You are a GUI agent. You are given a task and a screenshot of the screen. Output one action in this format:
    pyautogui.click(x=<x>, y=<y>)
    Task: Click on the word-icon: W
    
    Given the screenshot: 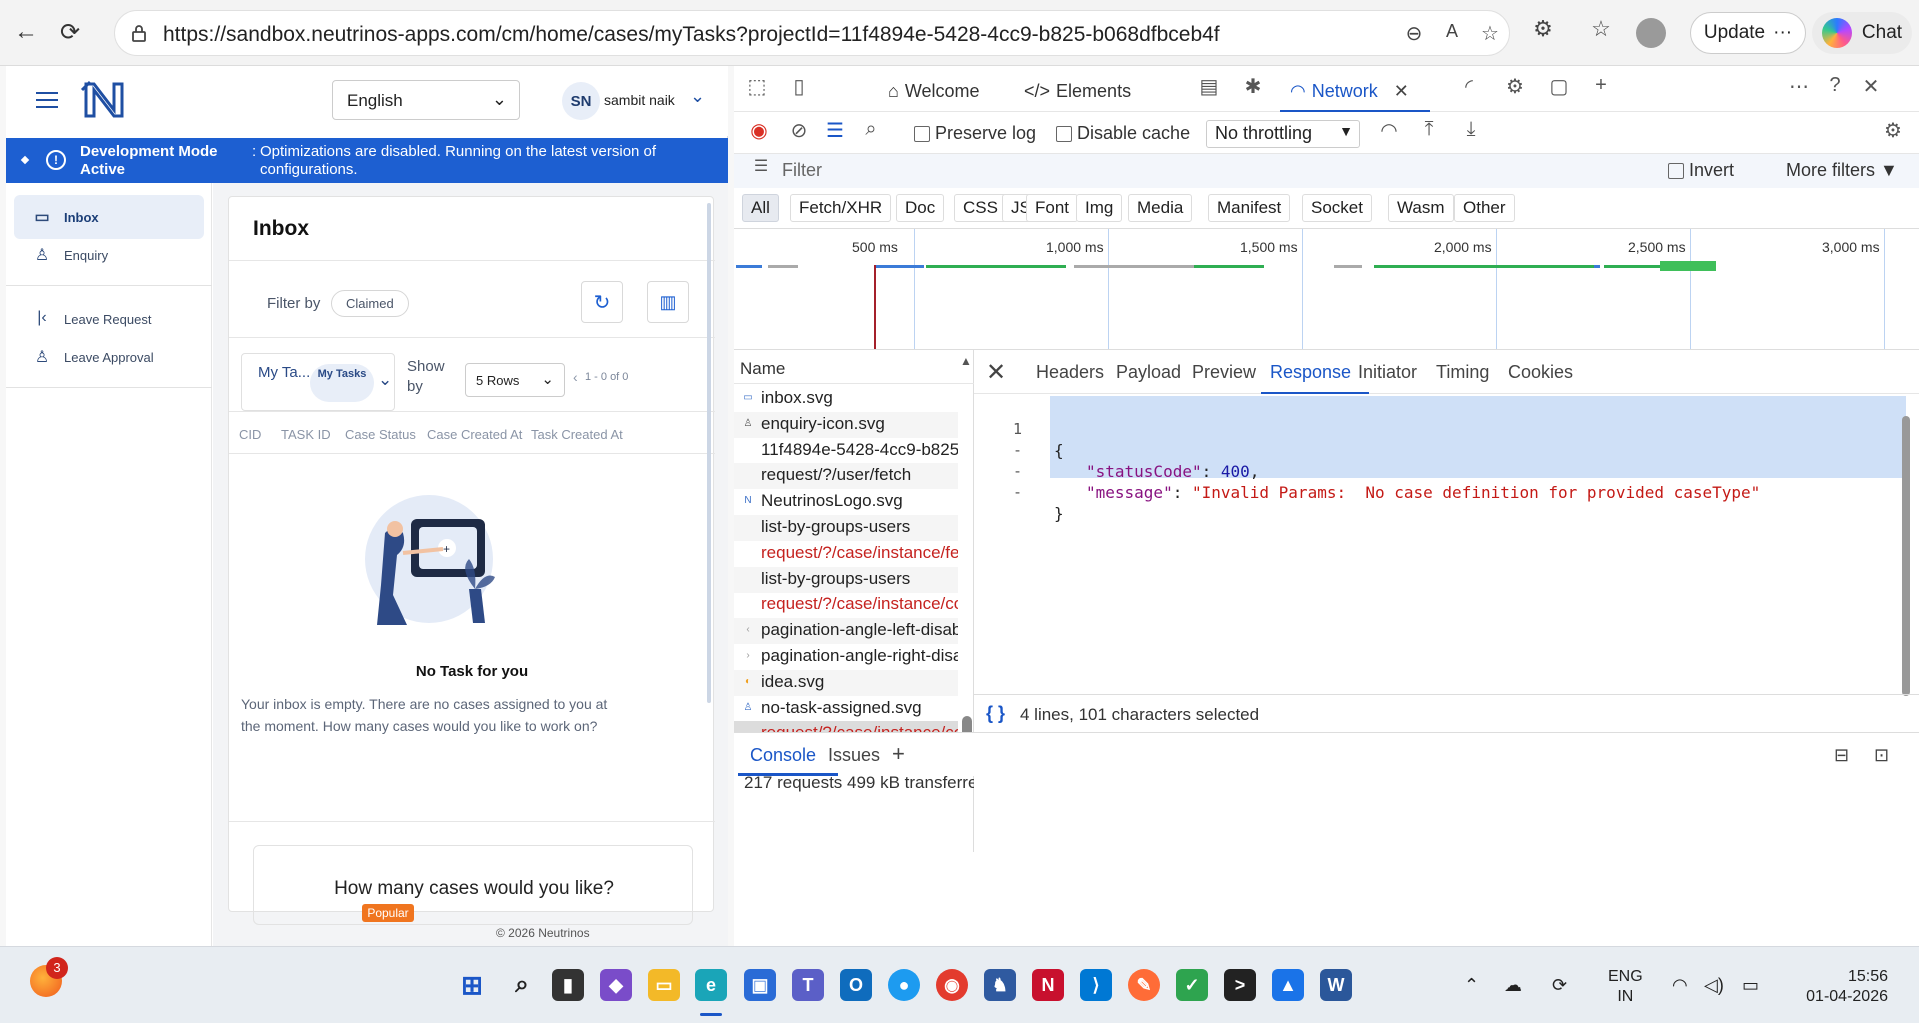 What is the action you would take?
    pyautogui.click(x=1336, y=985)
    